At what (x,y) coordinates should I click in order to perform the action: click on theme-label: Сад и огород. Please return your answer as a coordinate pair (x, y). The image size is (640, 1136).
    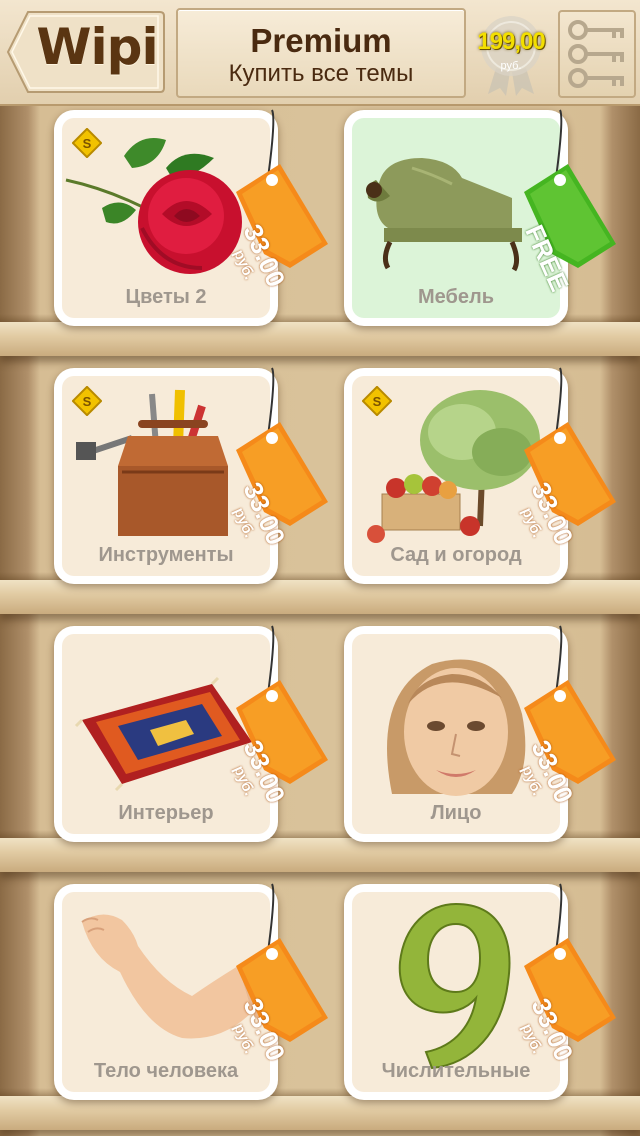
    Looking at the image, I should click on (456, 555).